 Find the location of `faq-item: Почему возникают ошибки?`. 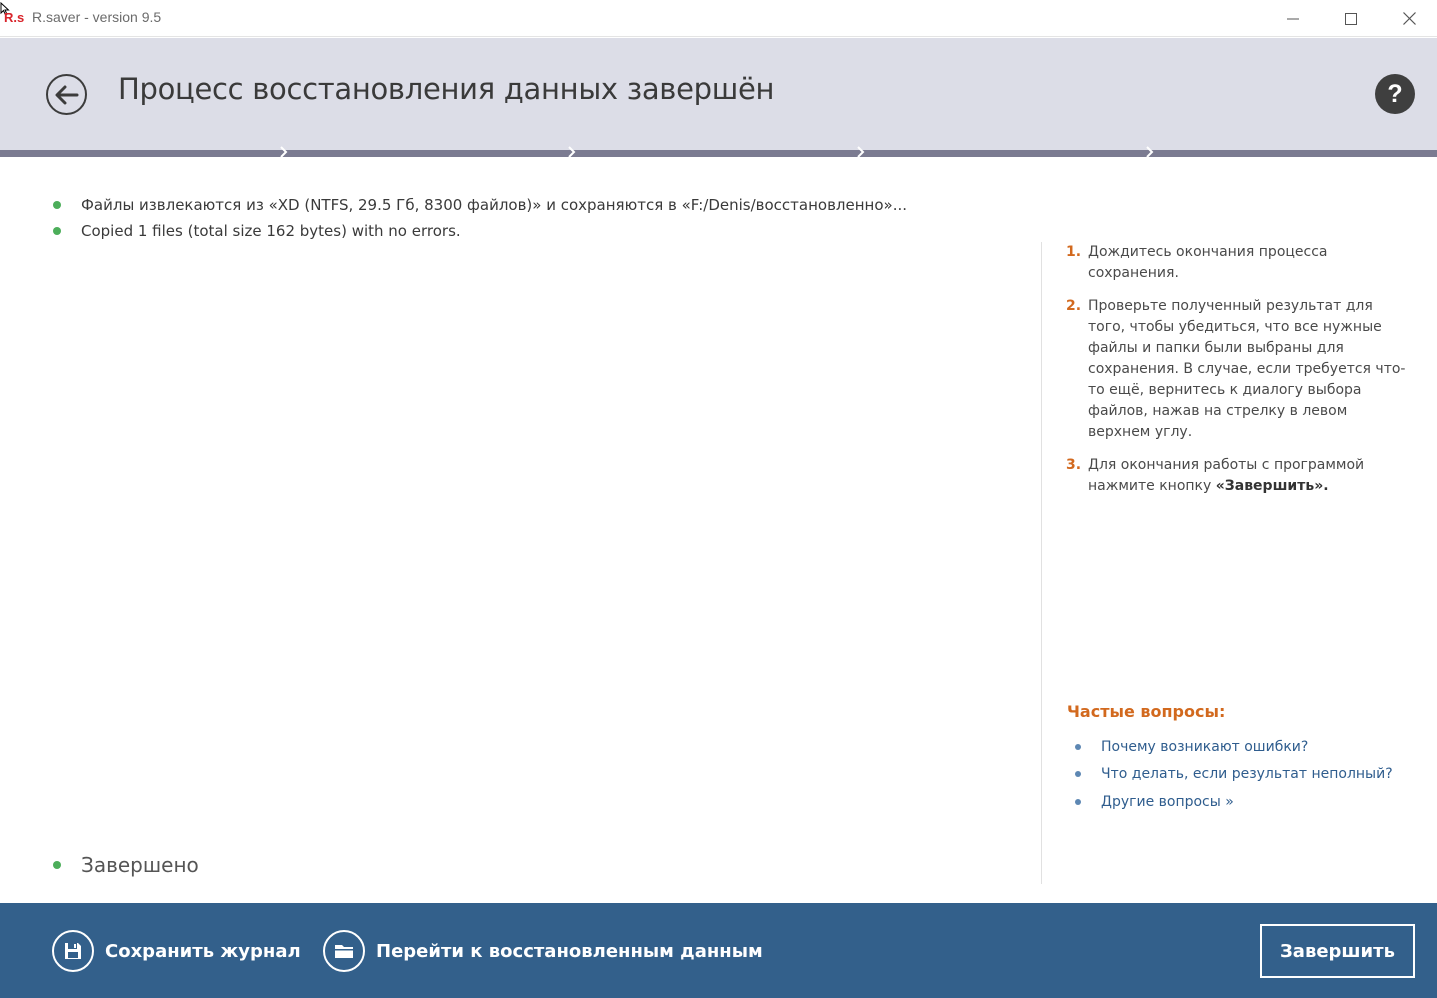

faq-item: Почему возникают ошибки? is located at coordinates (1234, 747).